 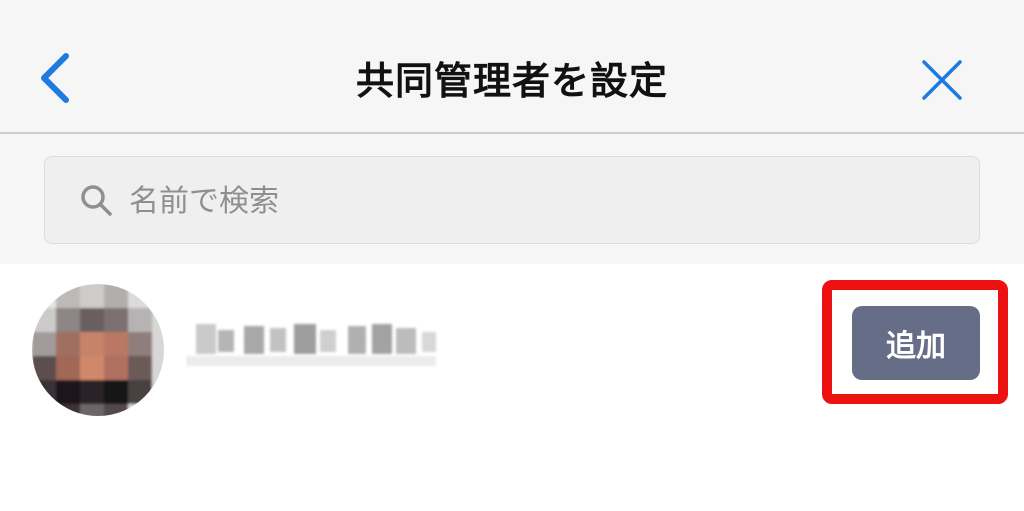 What do you see at coordinates (539, 201) in the screenshot?
I see `search-input` at bounding box center [539, 201].